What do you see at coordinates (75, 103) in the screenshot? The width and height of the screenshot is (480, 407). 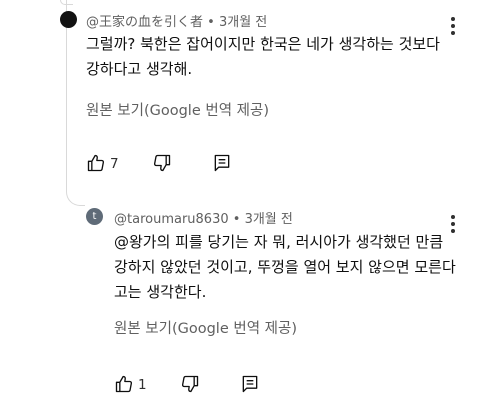 I see `thread-connector` at bounding box center [75, 103].